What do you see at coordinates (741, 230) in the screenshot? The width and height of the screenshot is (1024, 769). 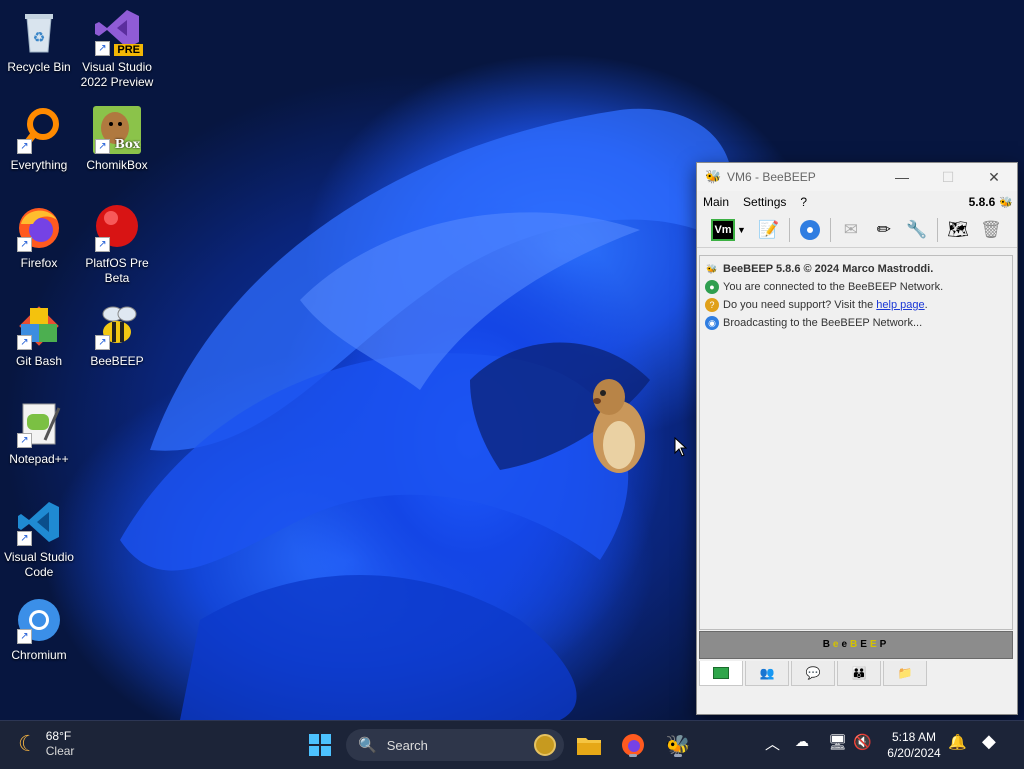 I see `status-dropdown-icon: ▼` at bounding box center [741, 230].